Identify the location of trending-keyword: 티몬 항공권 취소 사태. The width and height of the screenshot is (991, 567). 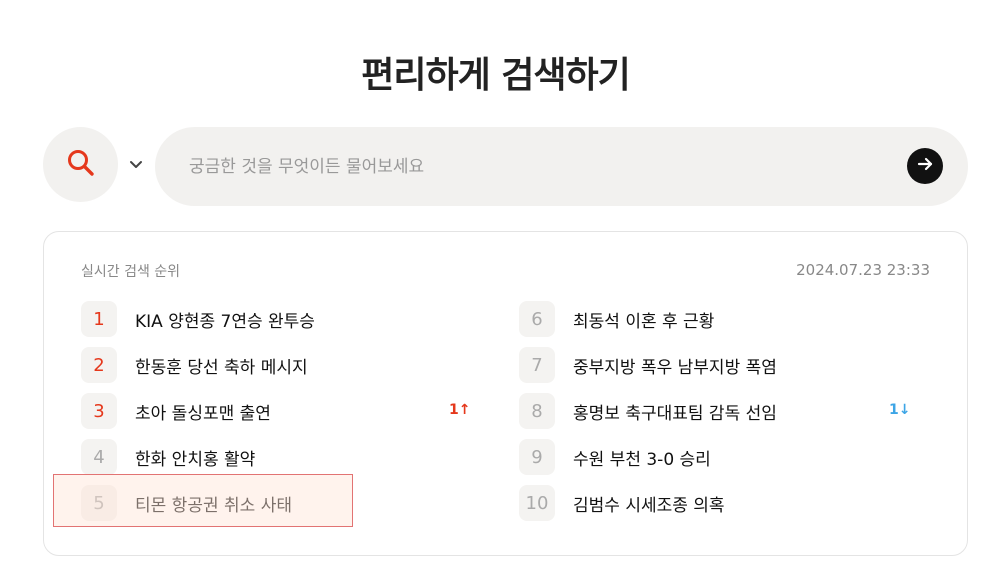
(213, 505).